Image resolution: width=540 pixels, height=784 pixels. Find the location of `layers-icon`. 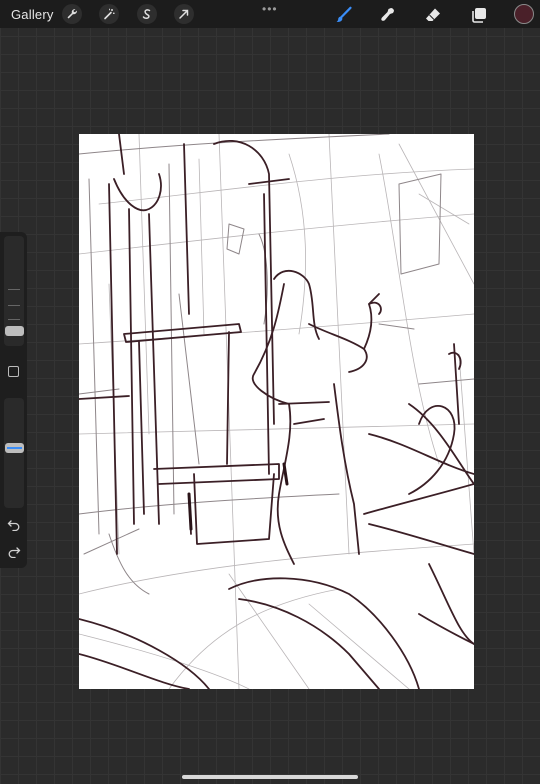

layers-icon is located at coordinates (479, 15).